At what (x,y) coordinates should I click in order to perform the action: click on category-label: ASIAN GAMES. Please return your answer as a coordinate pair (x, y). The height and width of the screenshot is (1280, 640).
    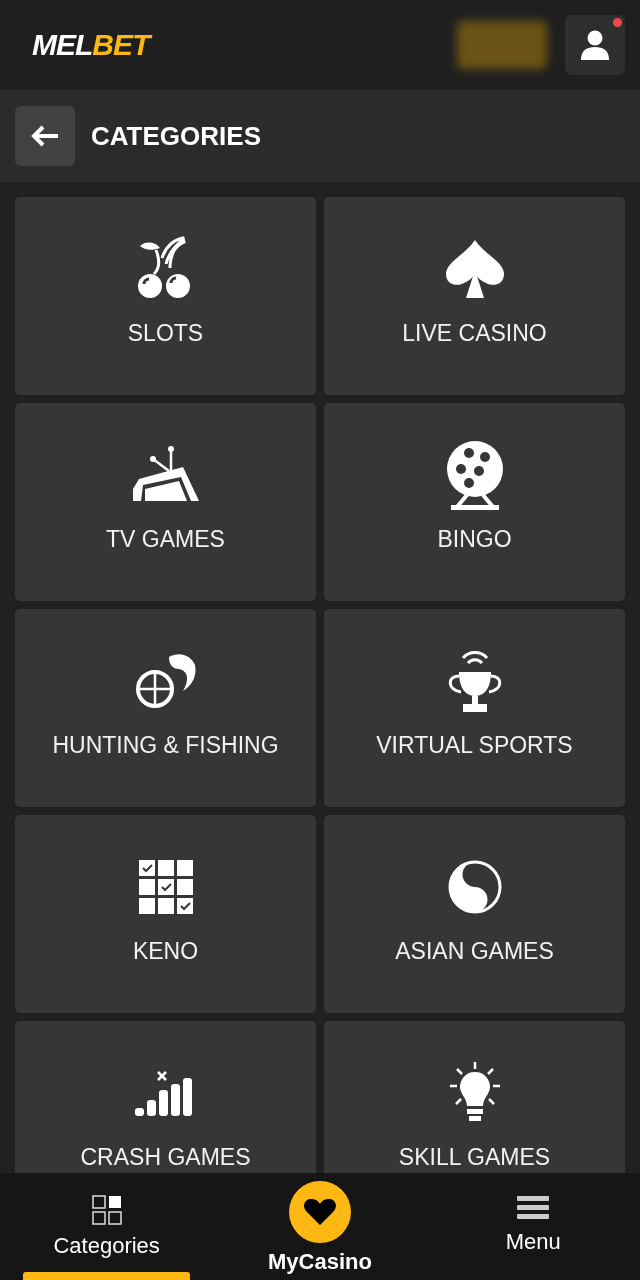
    Looking at the image, I should click on (474, 951).